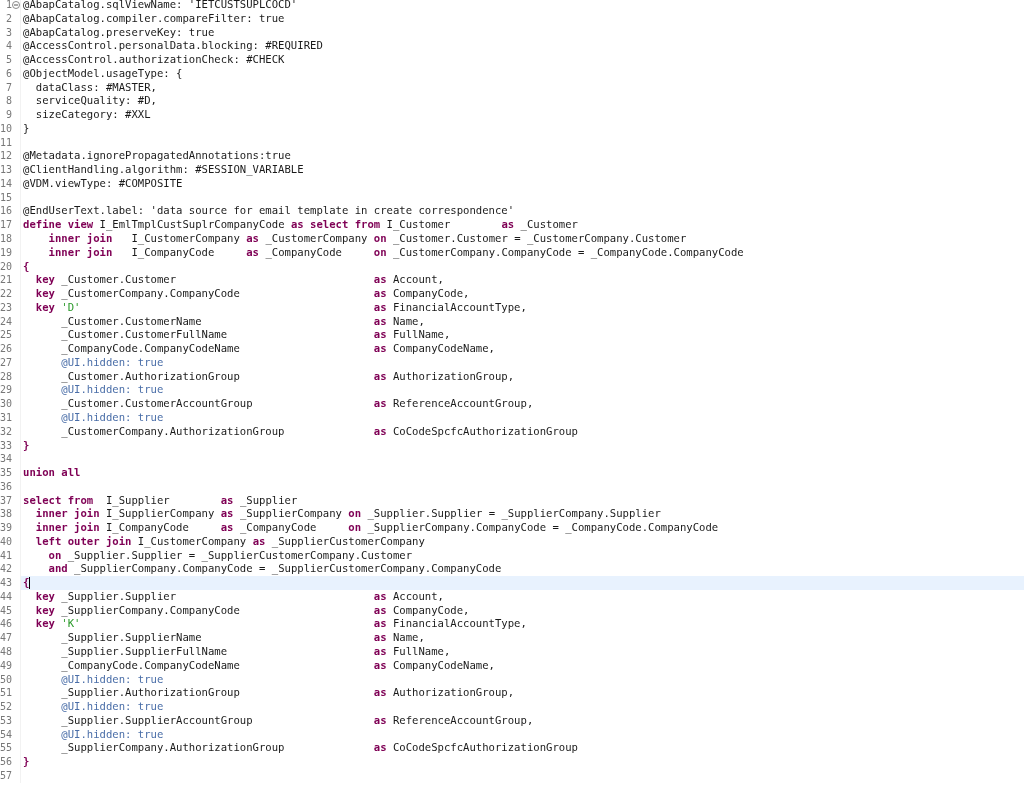 The width and height of the screenshot is (1024, 807). Describe the element at coordinates (6, 652) in the screenshot. I see `line-number: 48` at that location.